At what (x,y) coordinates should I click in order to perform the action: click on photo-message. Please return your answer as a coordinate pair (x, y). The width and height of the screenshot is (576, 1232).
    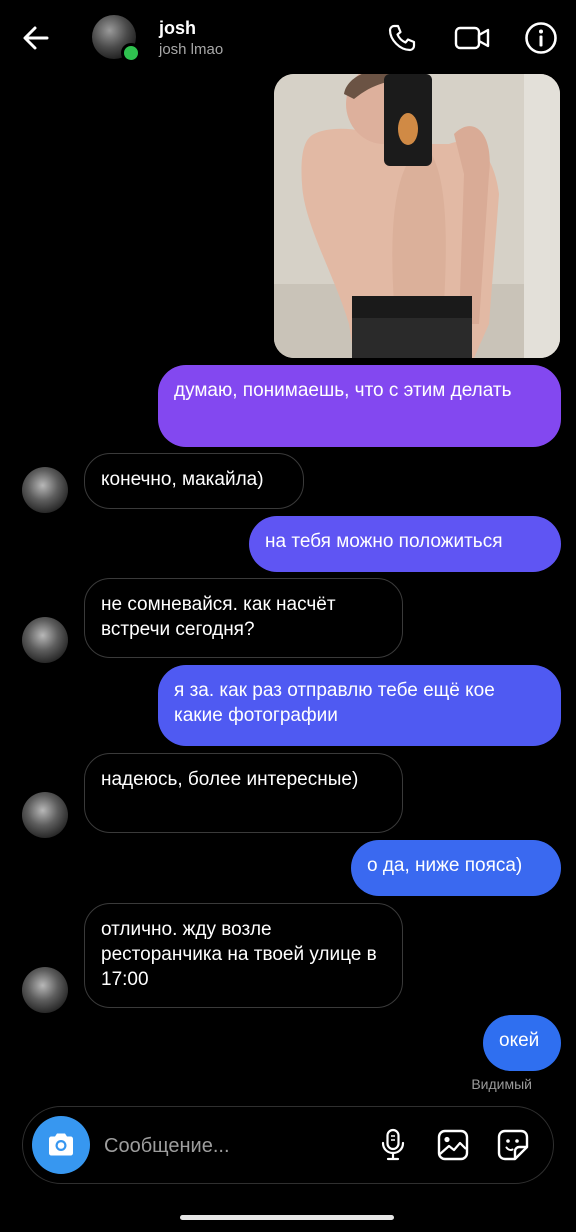
    Looking at the image, I should click on (417, 216).